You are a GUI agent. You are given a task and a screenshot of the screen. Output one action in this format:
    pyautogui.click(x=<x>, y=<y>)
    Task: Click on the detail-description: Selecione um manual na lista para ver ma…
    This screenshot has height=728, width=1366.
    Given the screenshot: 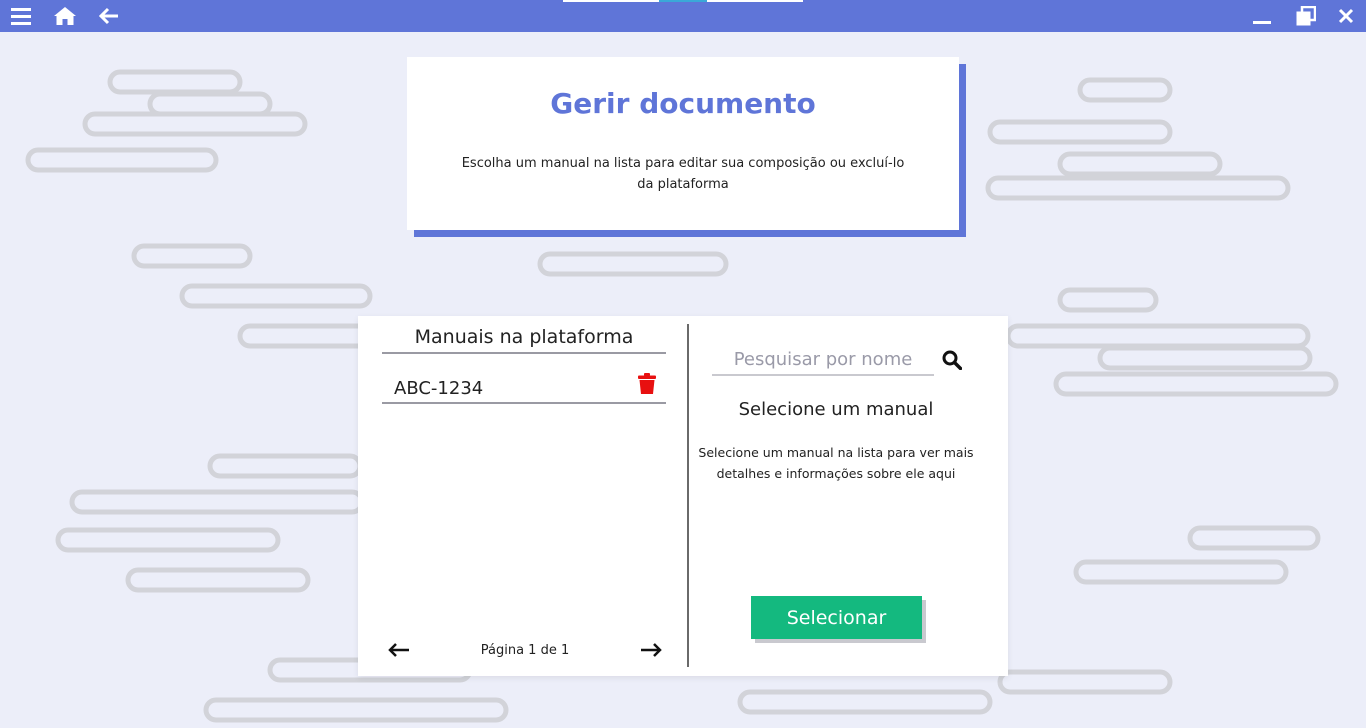 What is the action you would take?
    pyautogui.click(x=836, y=463)
    